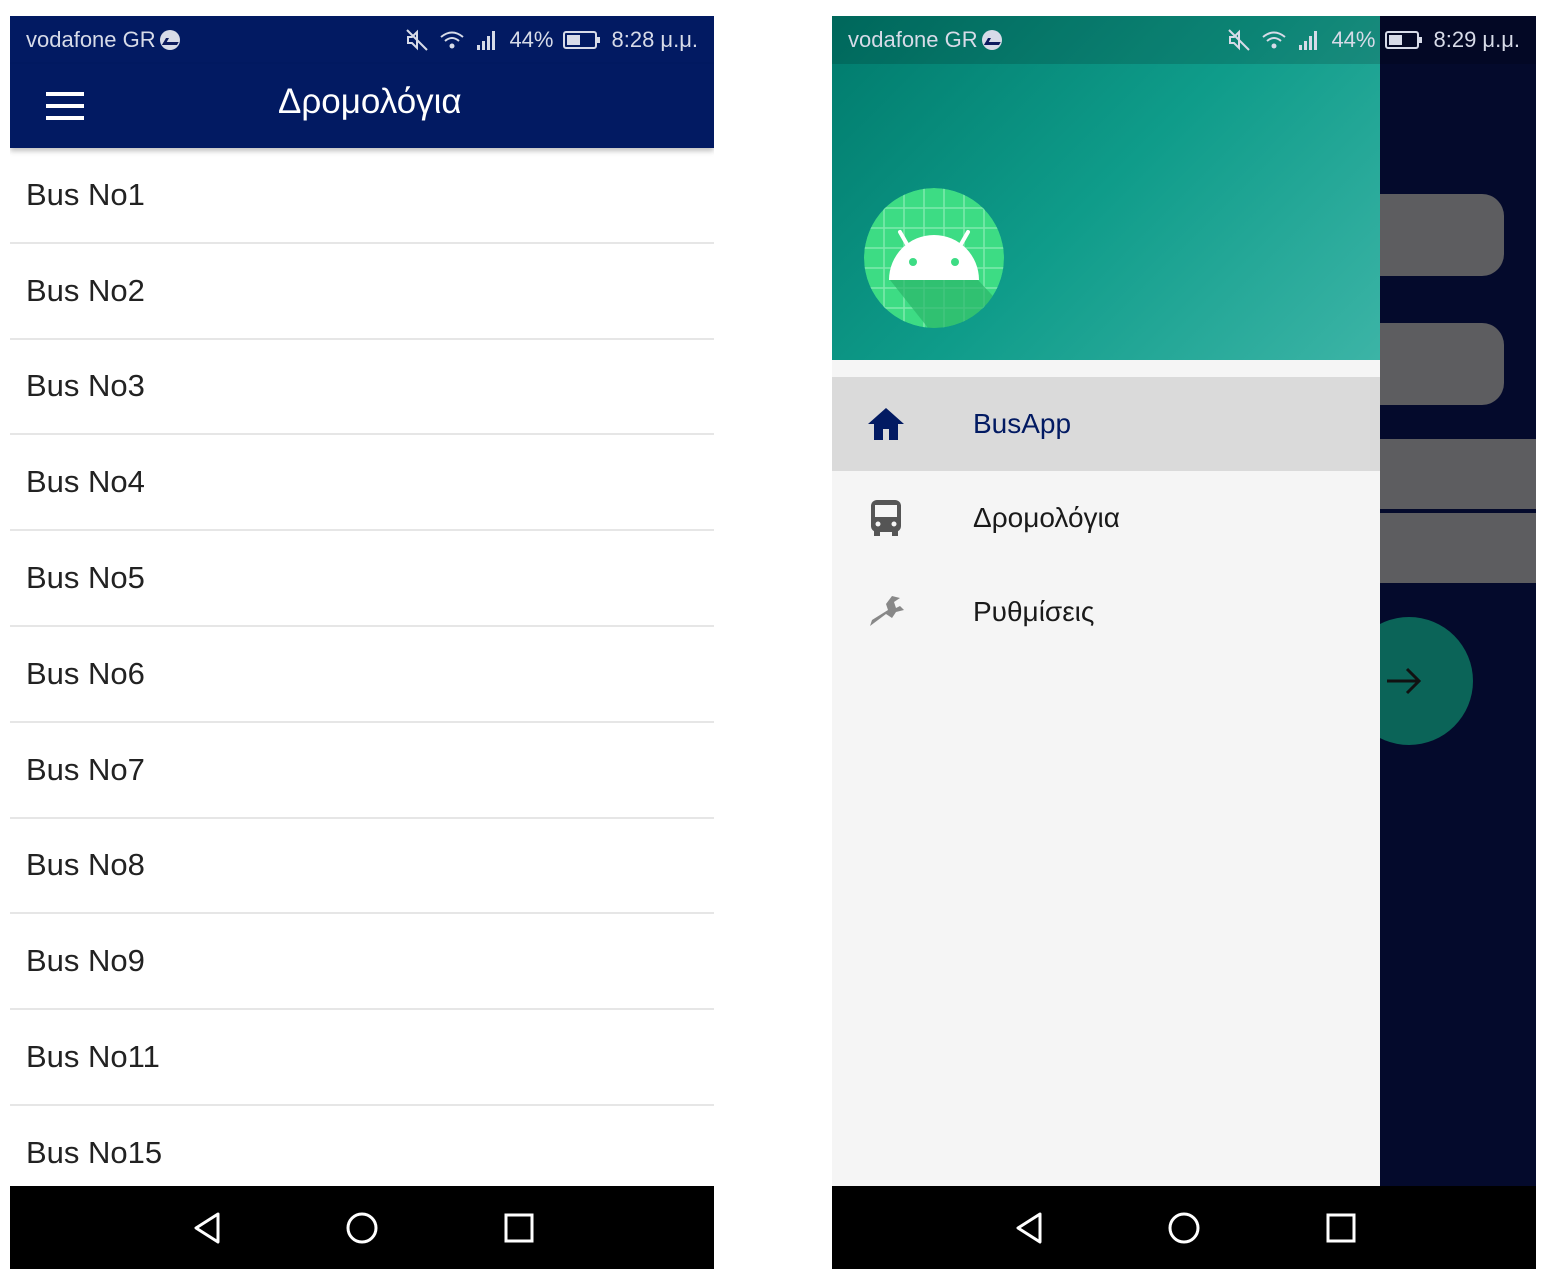 The height and width of the screenshot is (1280, 1545). What do you see at coordinates (362, 771) in the screenshot?
I see `route-item: Bus No7` at bounding box center [362, 771].